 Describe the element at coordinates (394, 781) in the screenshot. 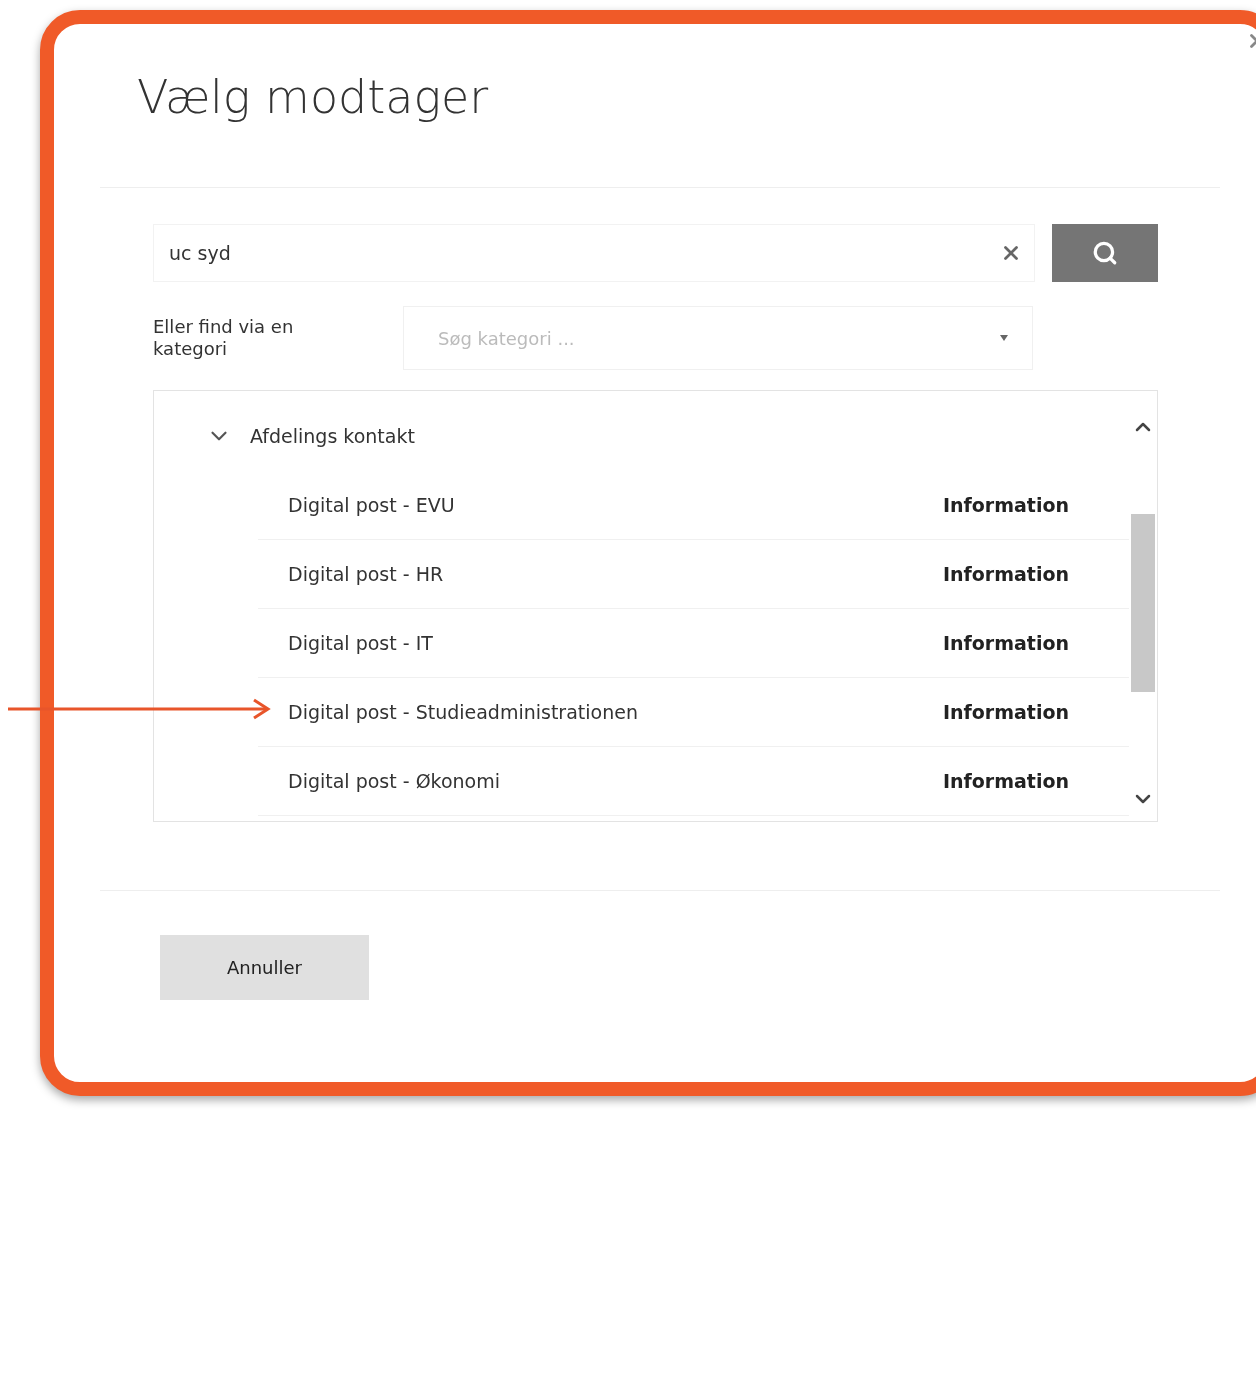

I see `recipient-name: Digital post - Økonomi` at that location.